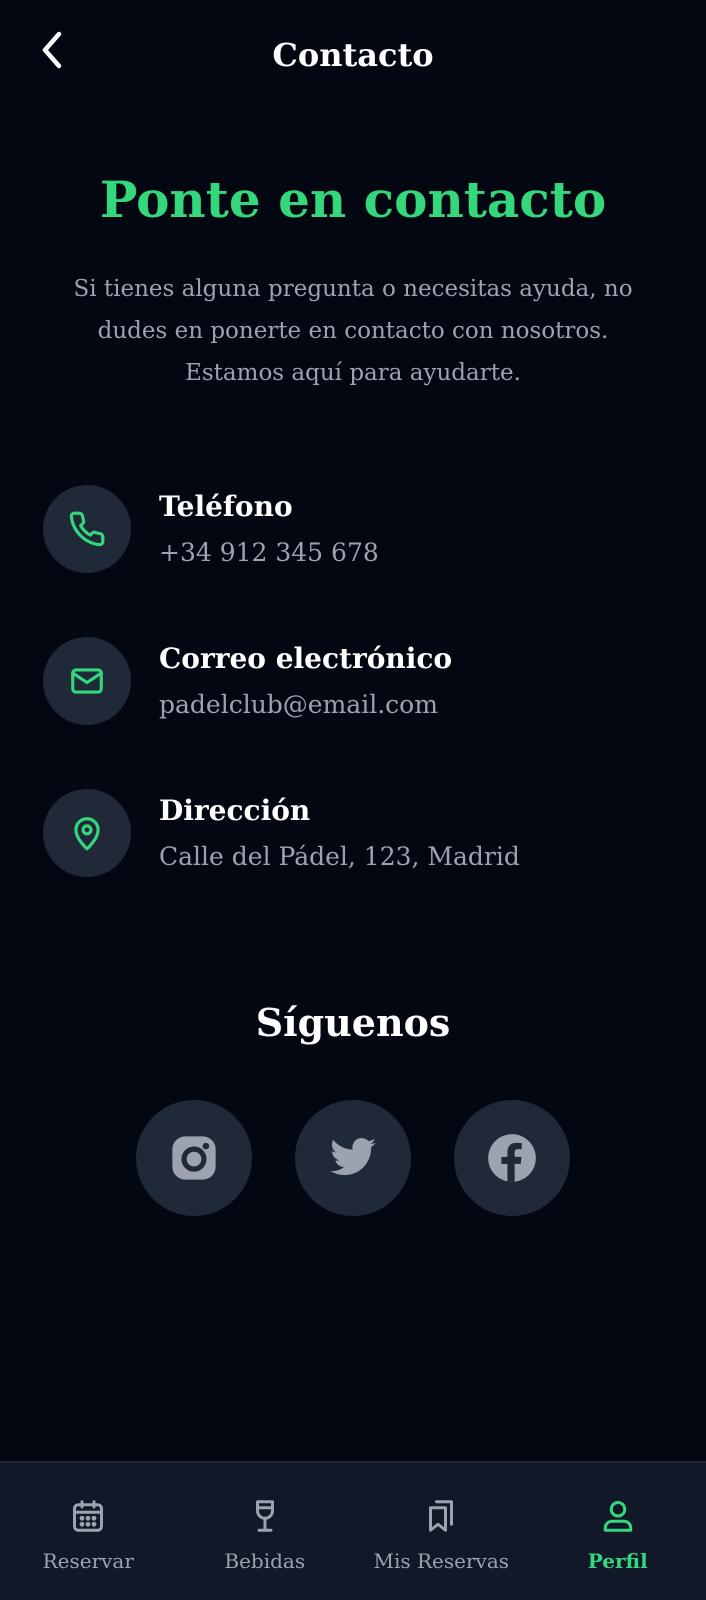 The width and height of the screenshot is (706, 1600). I want to click on bottom-nav: Reservar Bebidas Mis Reservas Perfil, so click(353, 1530).